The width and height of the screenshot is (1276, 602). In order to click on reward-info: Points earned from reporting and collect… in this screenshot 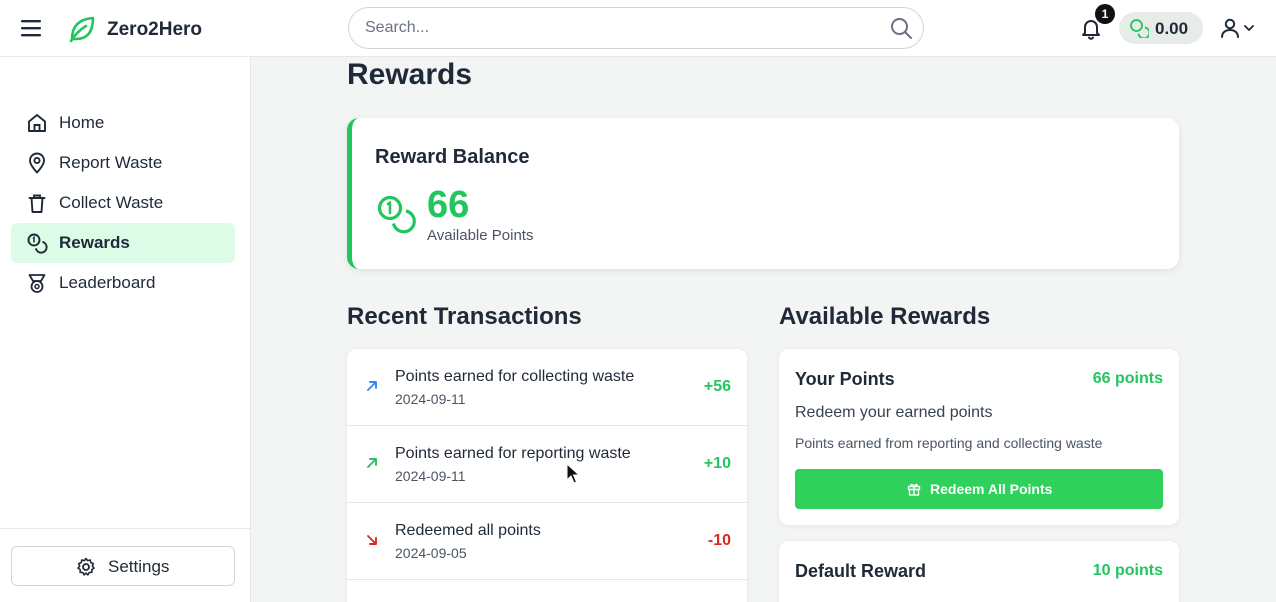, I will do `click(949, 443)`.